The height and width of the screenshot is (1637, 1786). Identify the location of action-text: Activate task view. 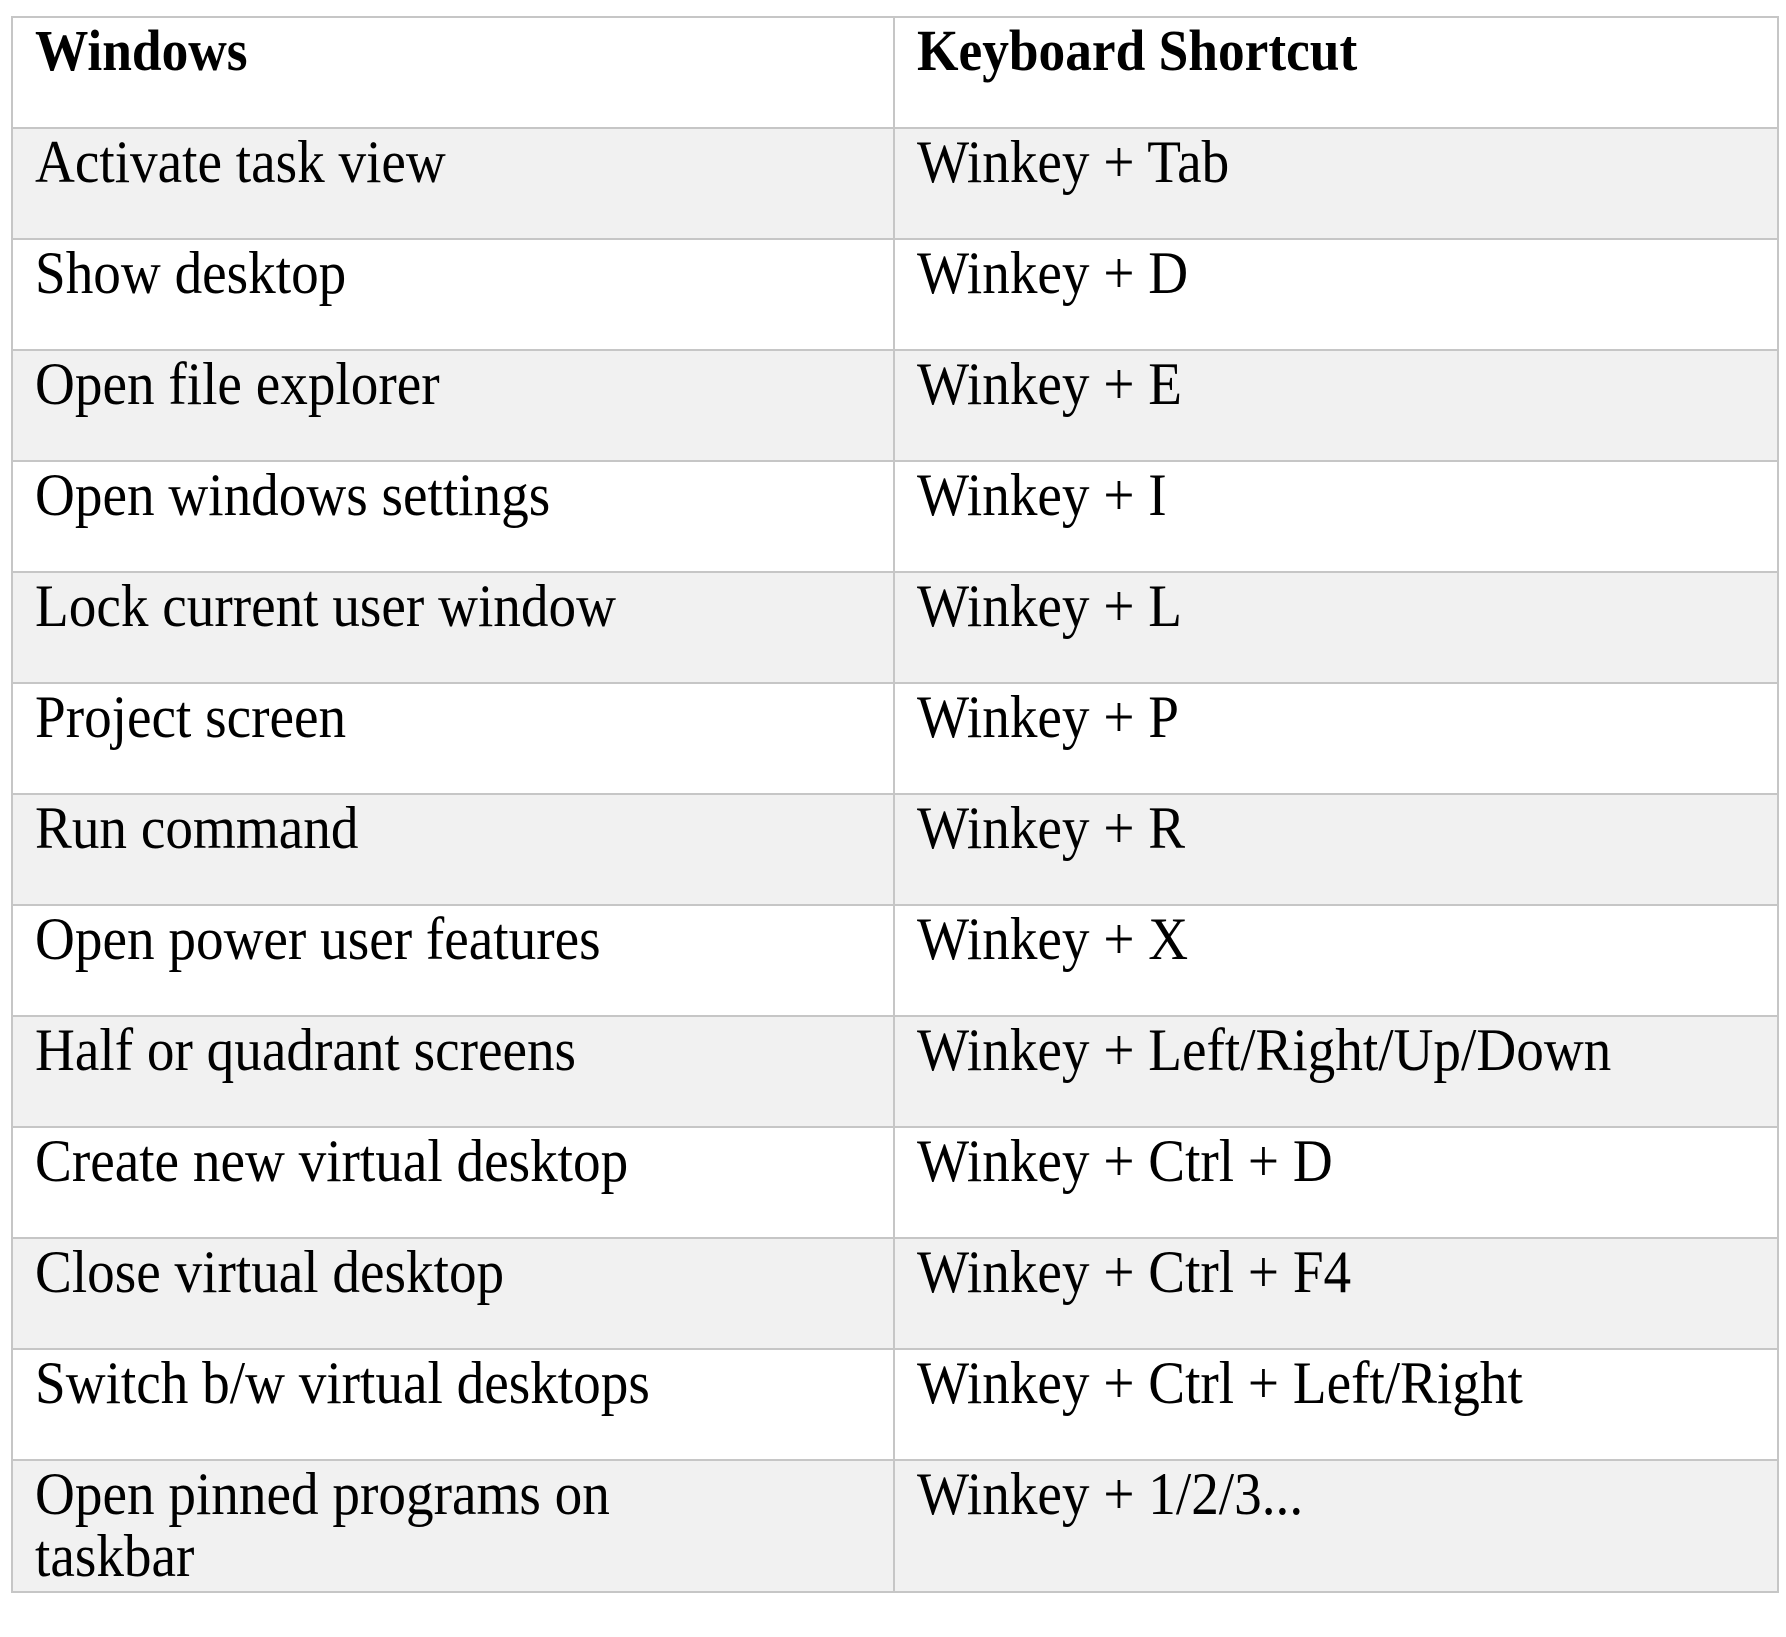
(240, 162).